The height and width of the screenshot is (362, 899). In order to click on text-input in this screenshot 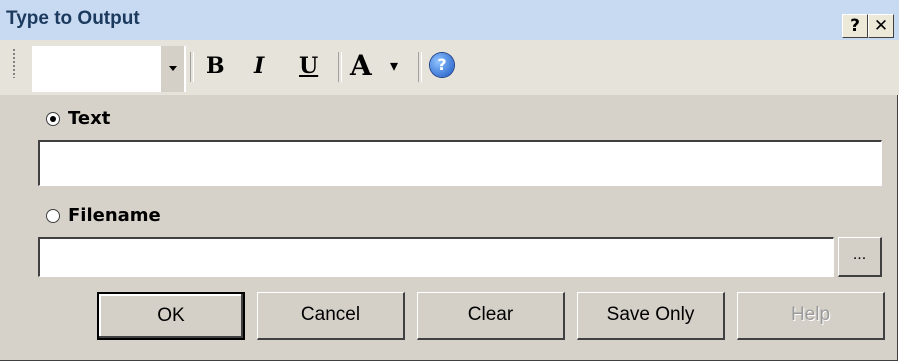, I will do `click(460, 163)`.